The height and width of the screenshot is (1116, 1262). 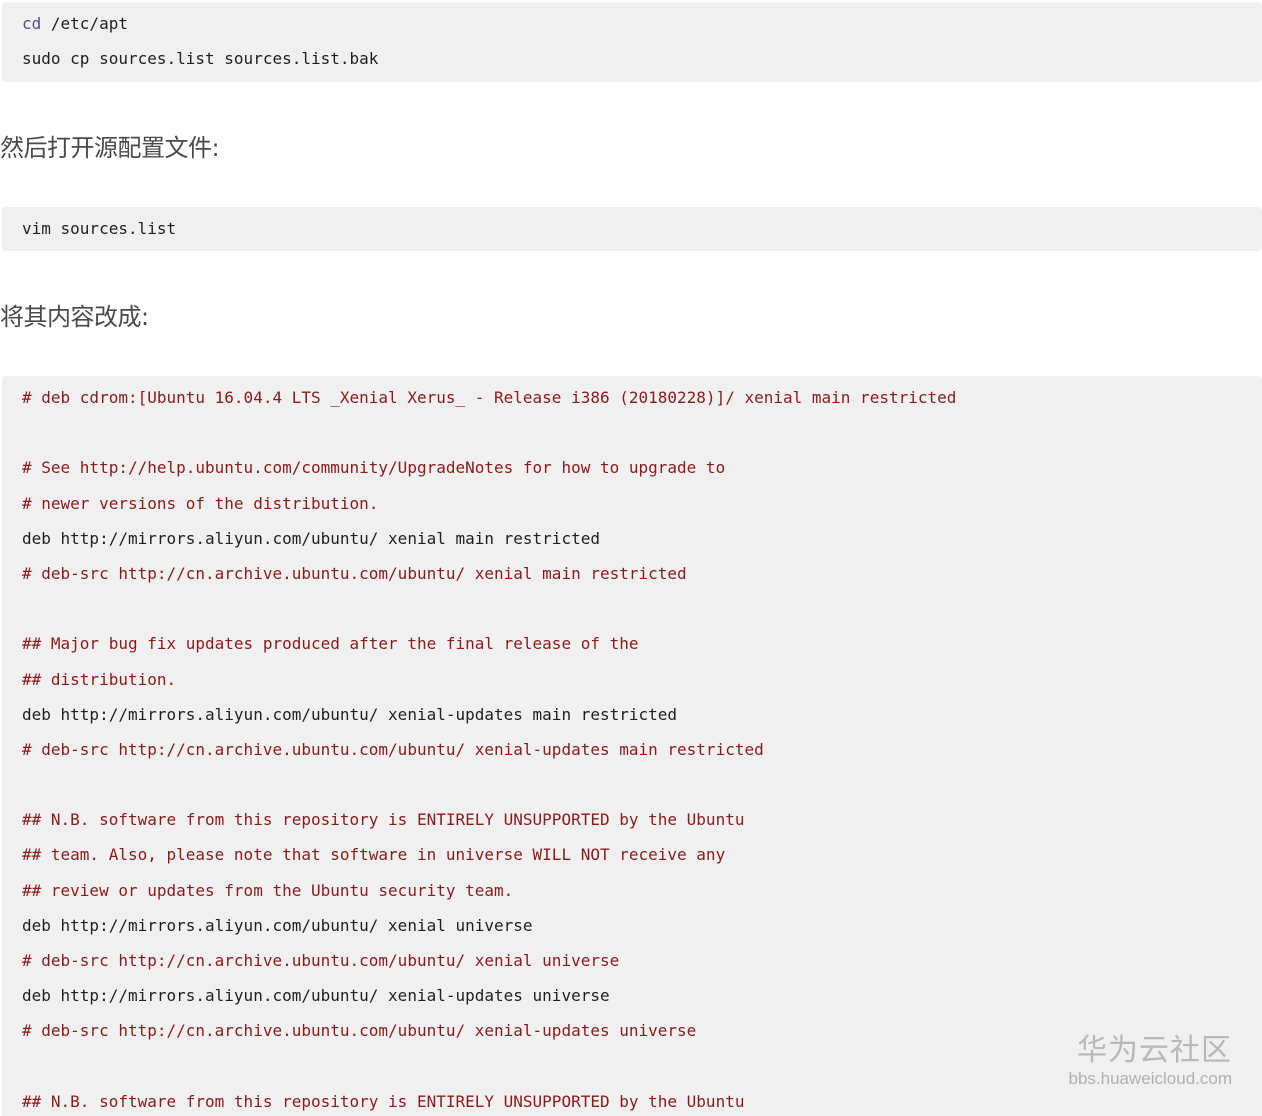 I want to click on code-line: cd /etc/apt, so click(x=632, y=23).